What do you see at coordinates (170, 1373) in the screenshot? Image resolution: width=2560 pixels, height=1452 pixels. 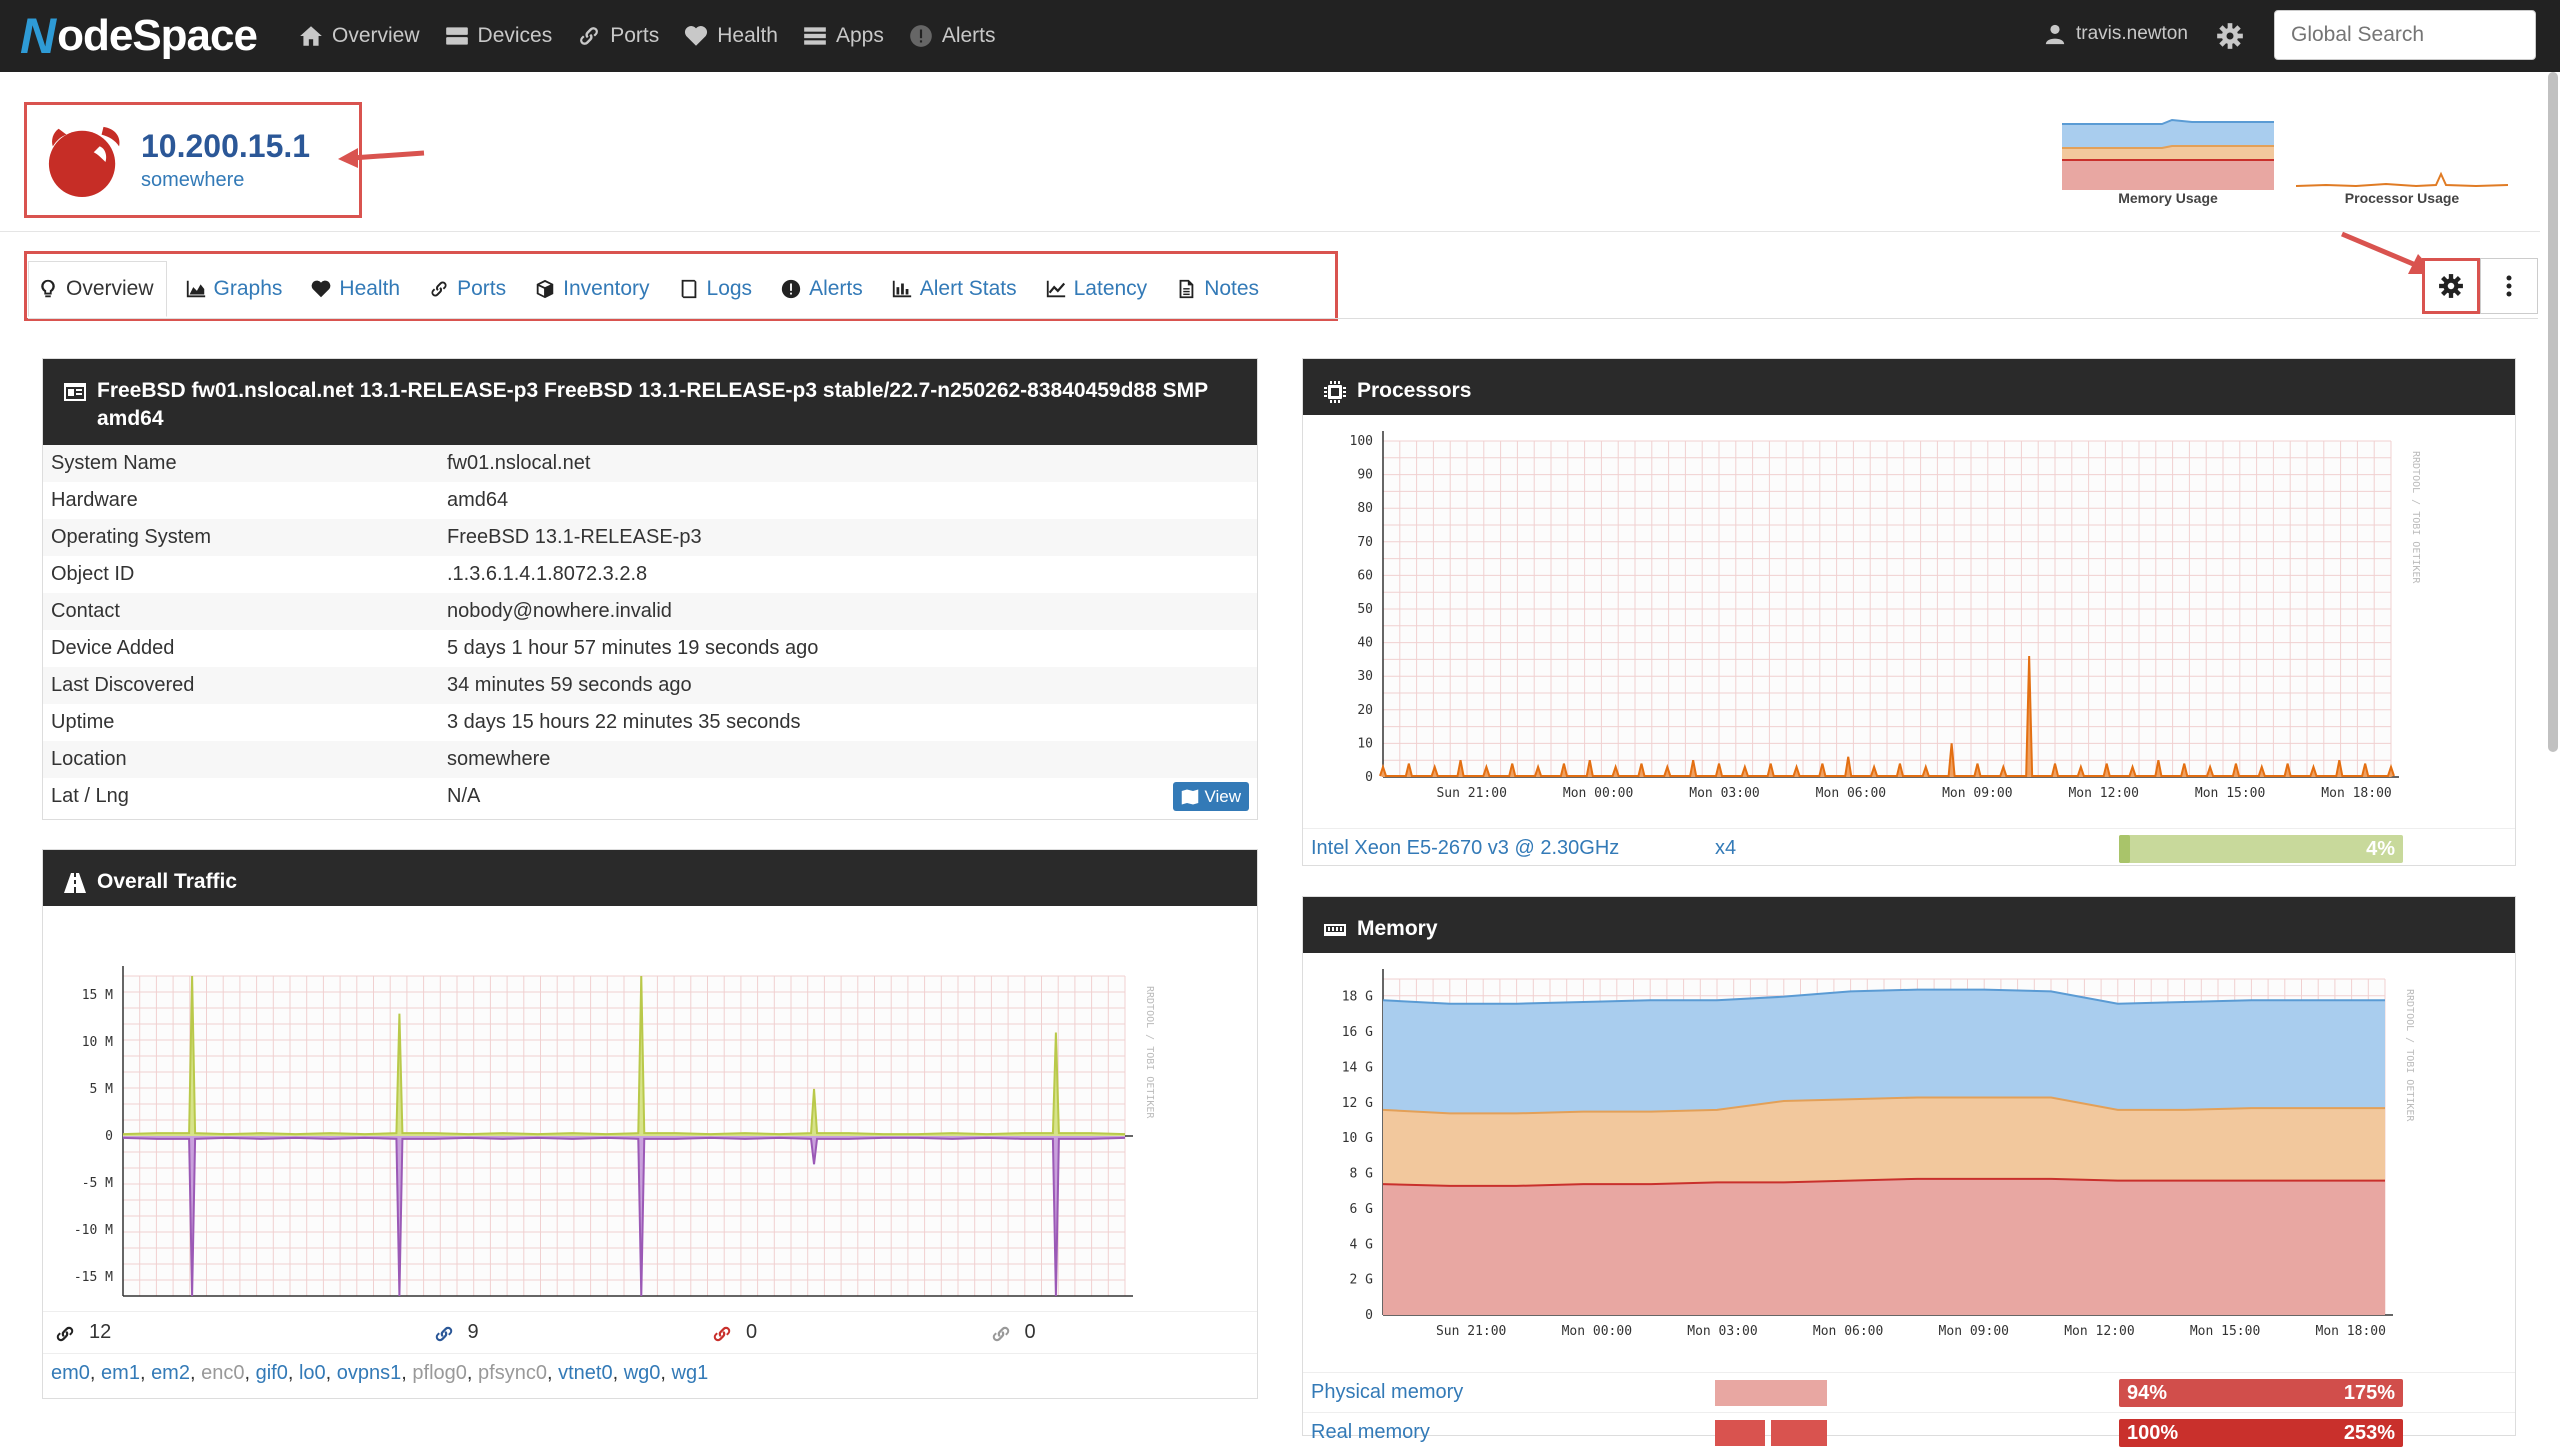 I see `interface-link: em2` at bounding box center [170, 1373].